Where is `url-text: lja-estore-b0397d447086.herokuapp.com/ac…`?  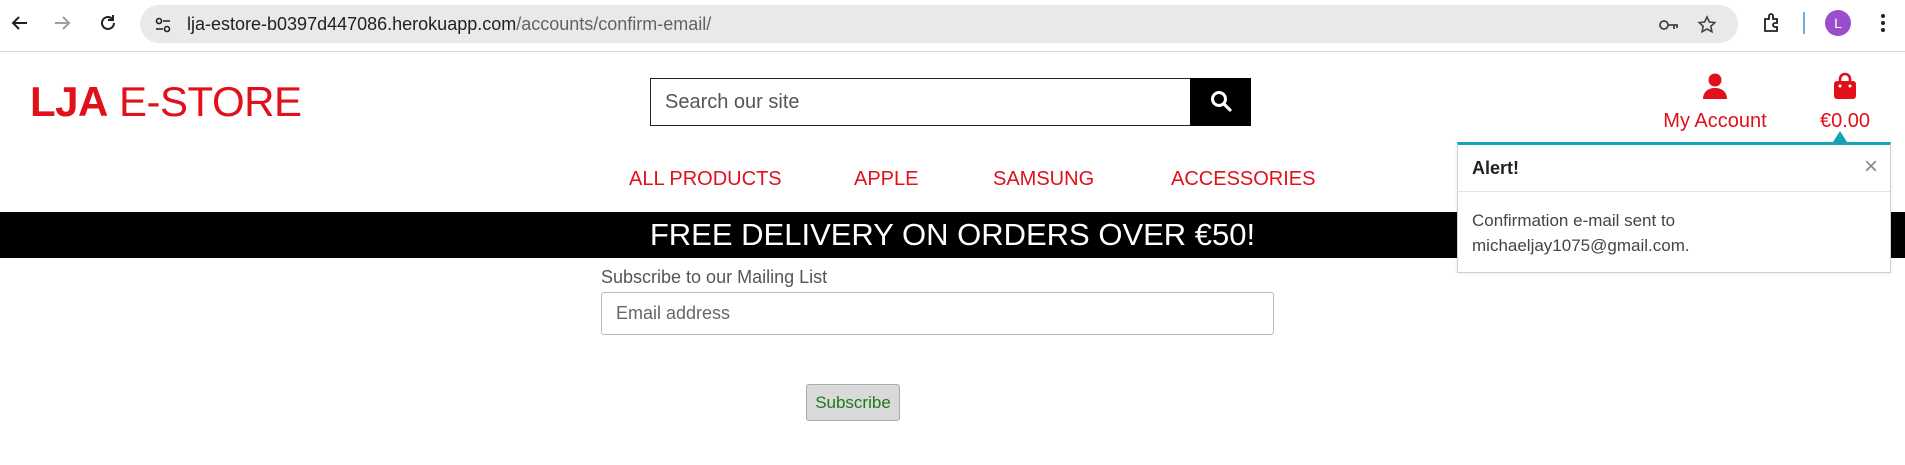
url-text: lja-estore-b0397d447086.herokuapp.com/ac… is located at coordinates (449, 24).